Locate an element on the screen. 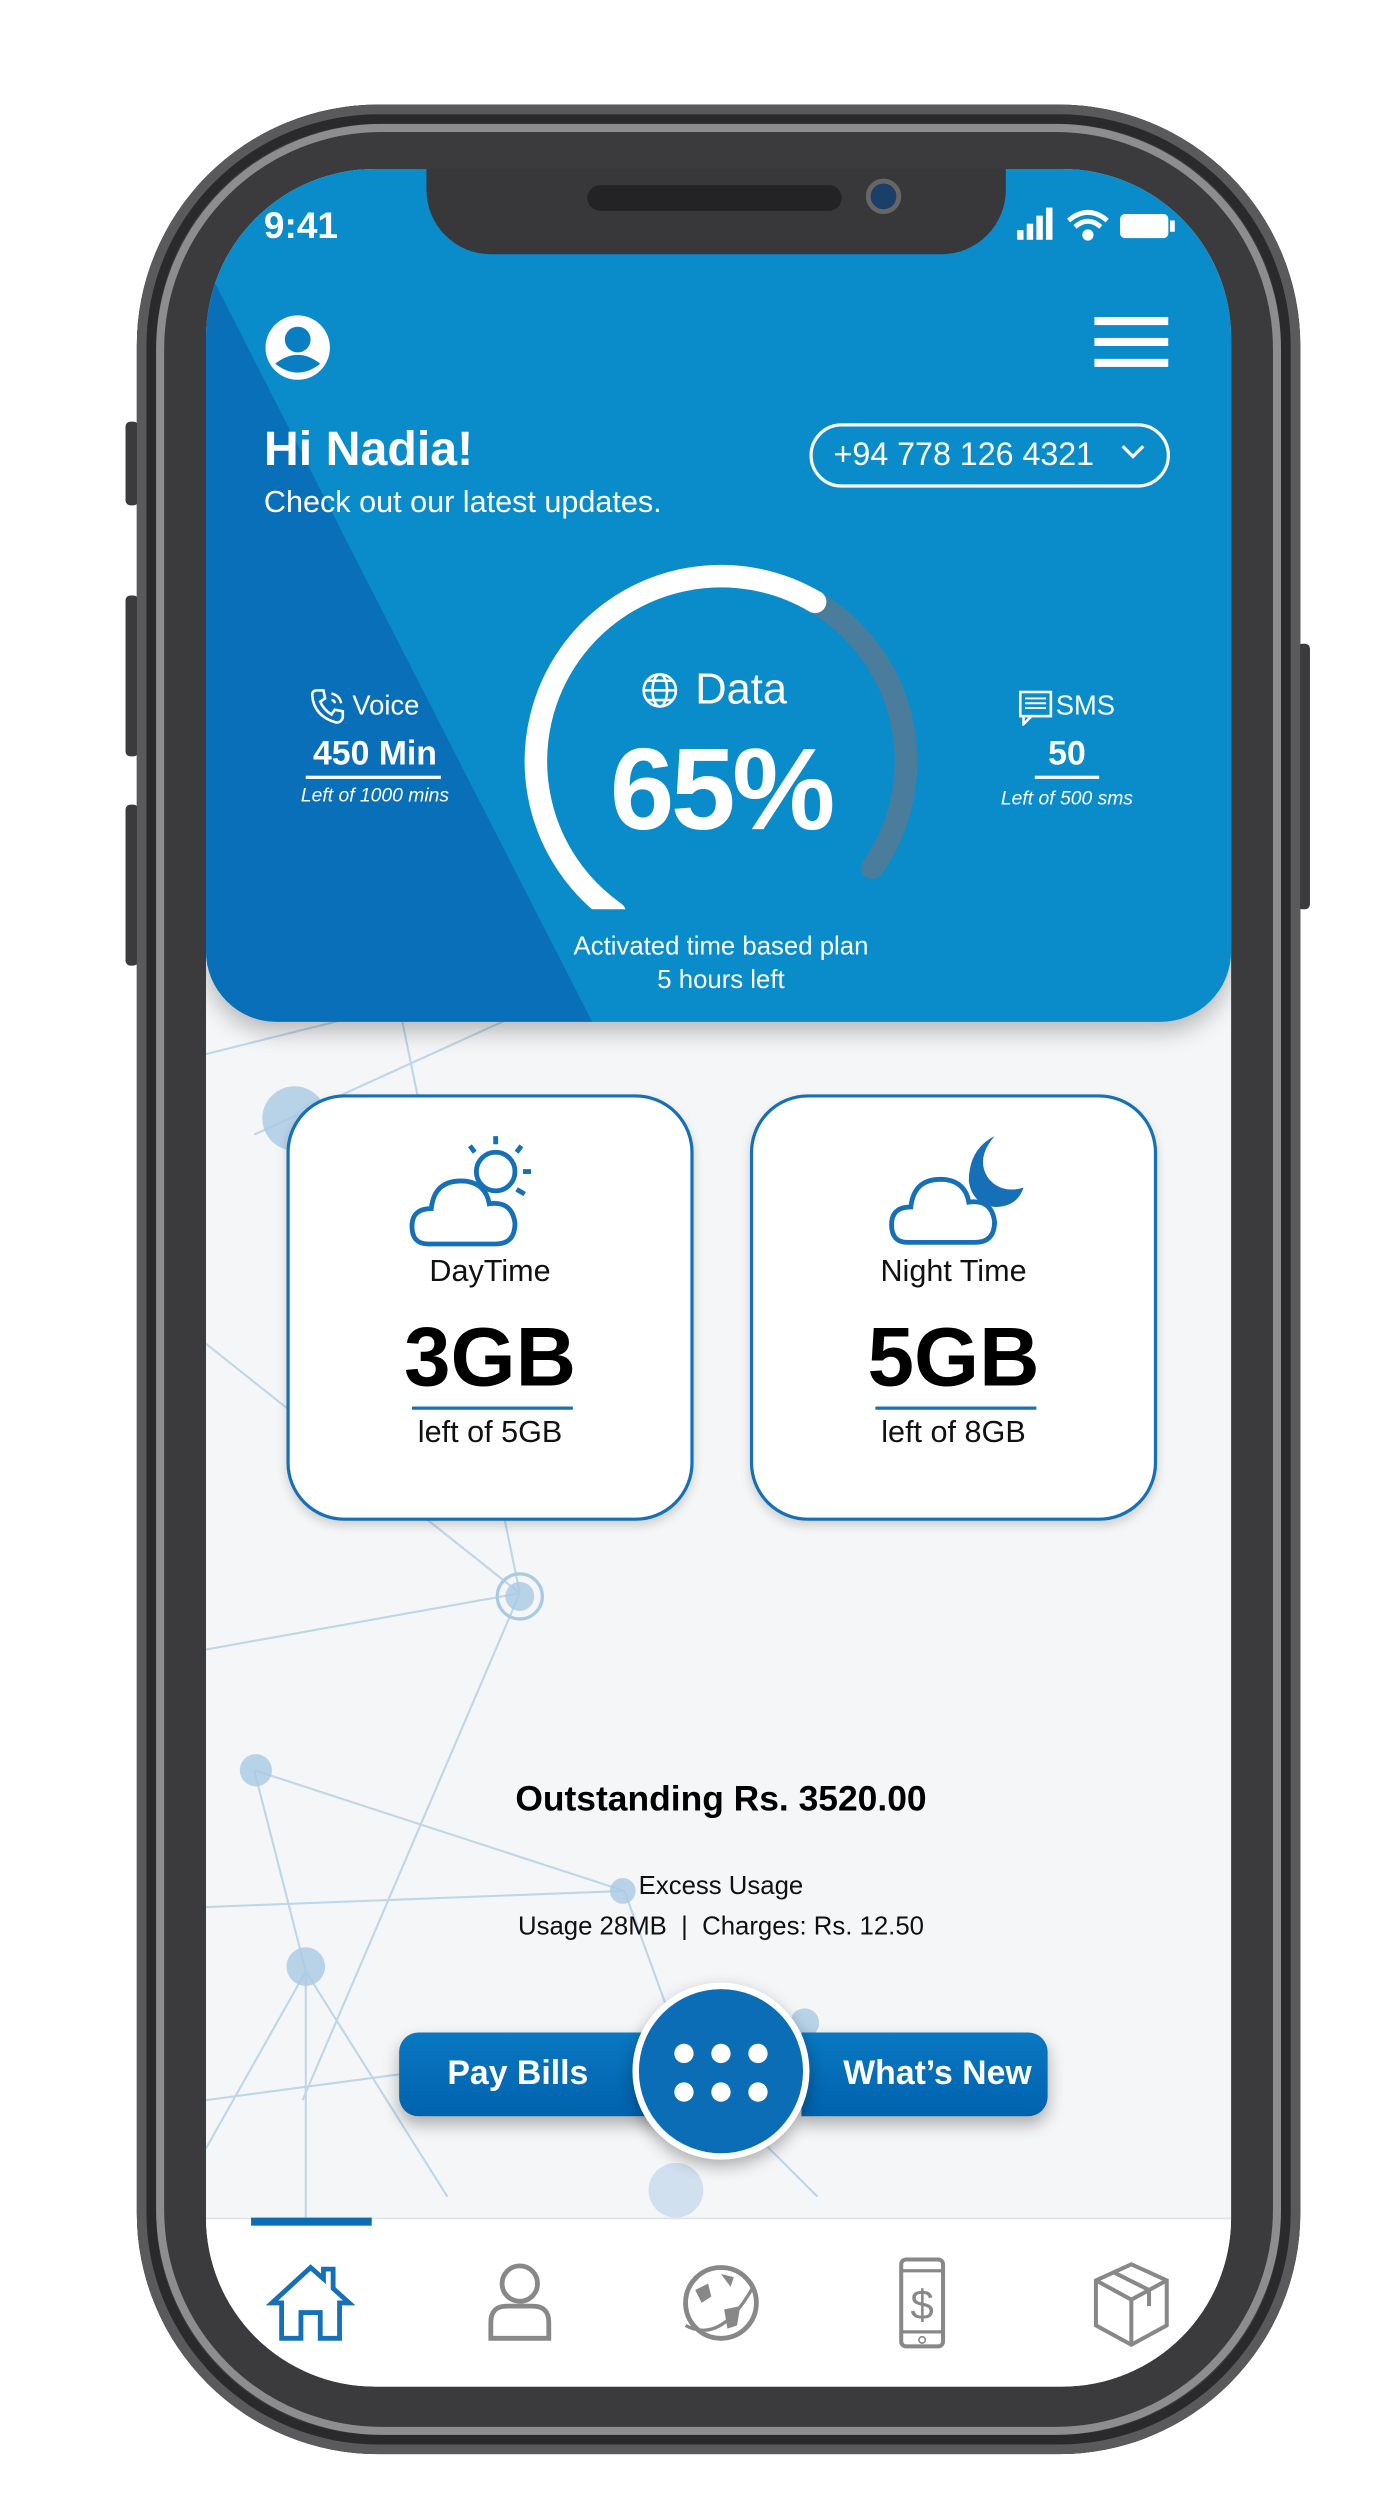 The image size is (1384, 2520). phone-number-selector: +94 778 126 4321 is located at coordinates (989, 455).